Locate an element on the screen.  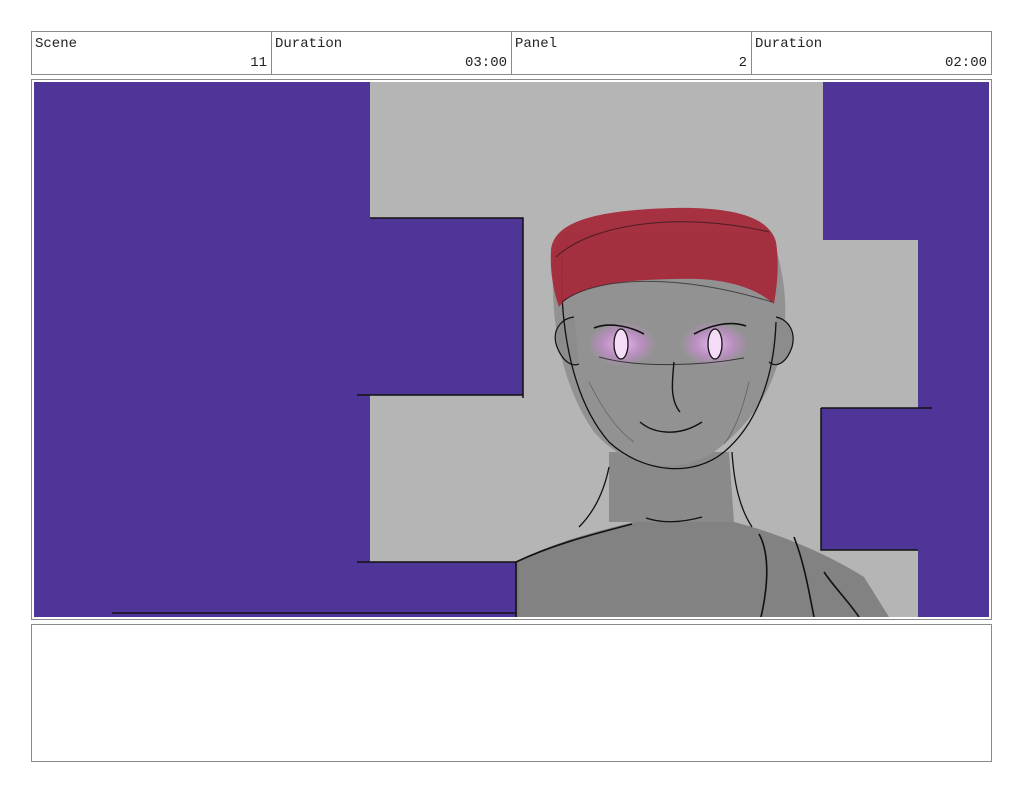
right-wall-top is located at coordinates (906, 161).